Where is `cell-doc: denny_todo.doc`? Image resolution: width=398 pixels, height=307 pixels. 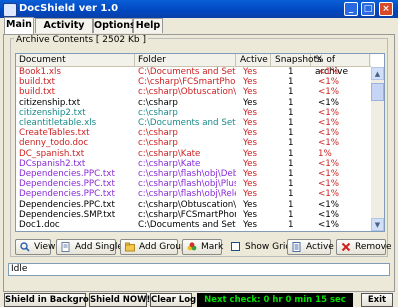 cell-doc: denny_todo.doc is located at coordinates (54, 143).